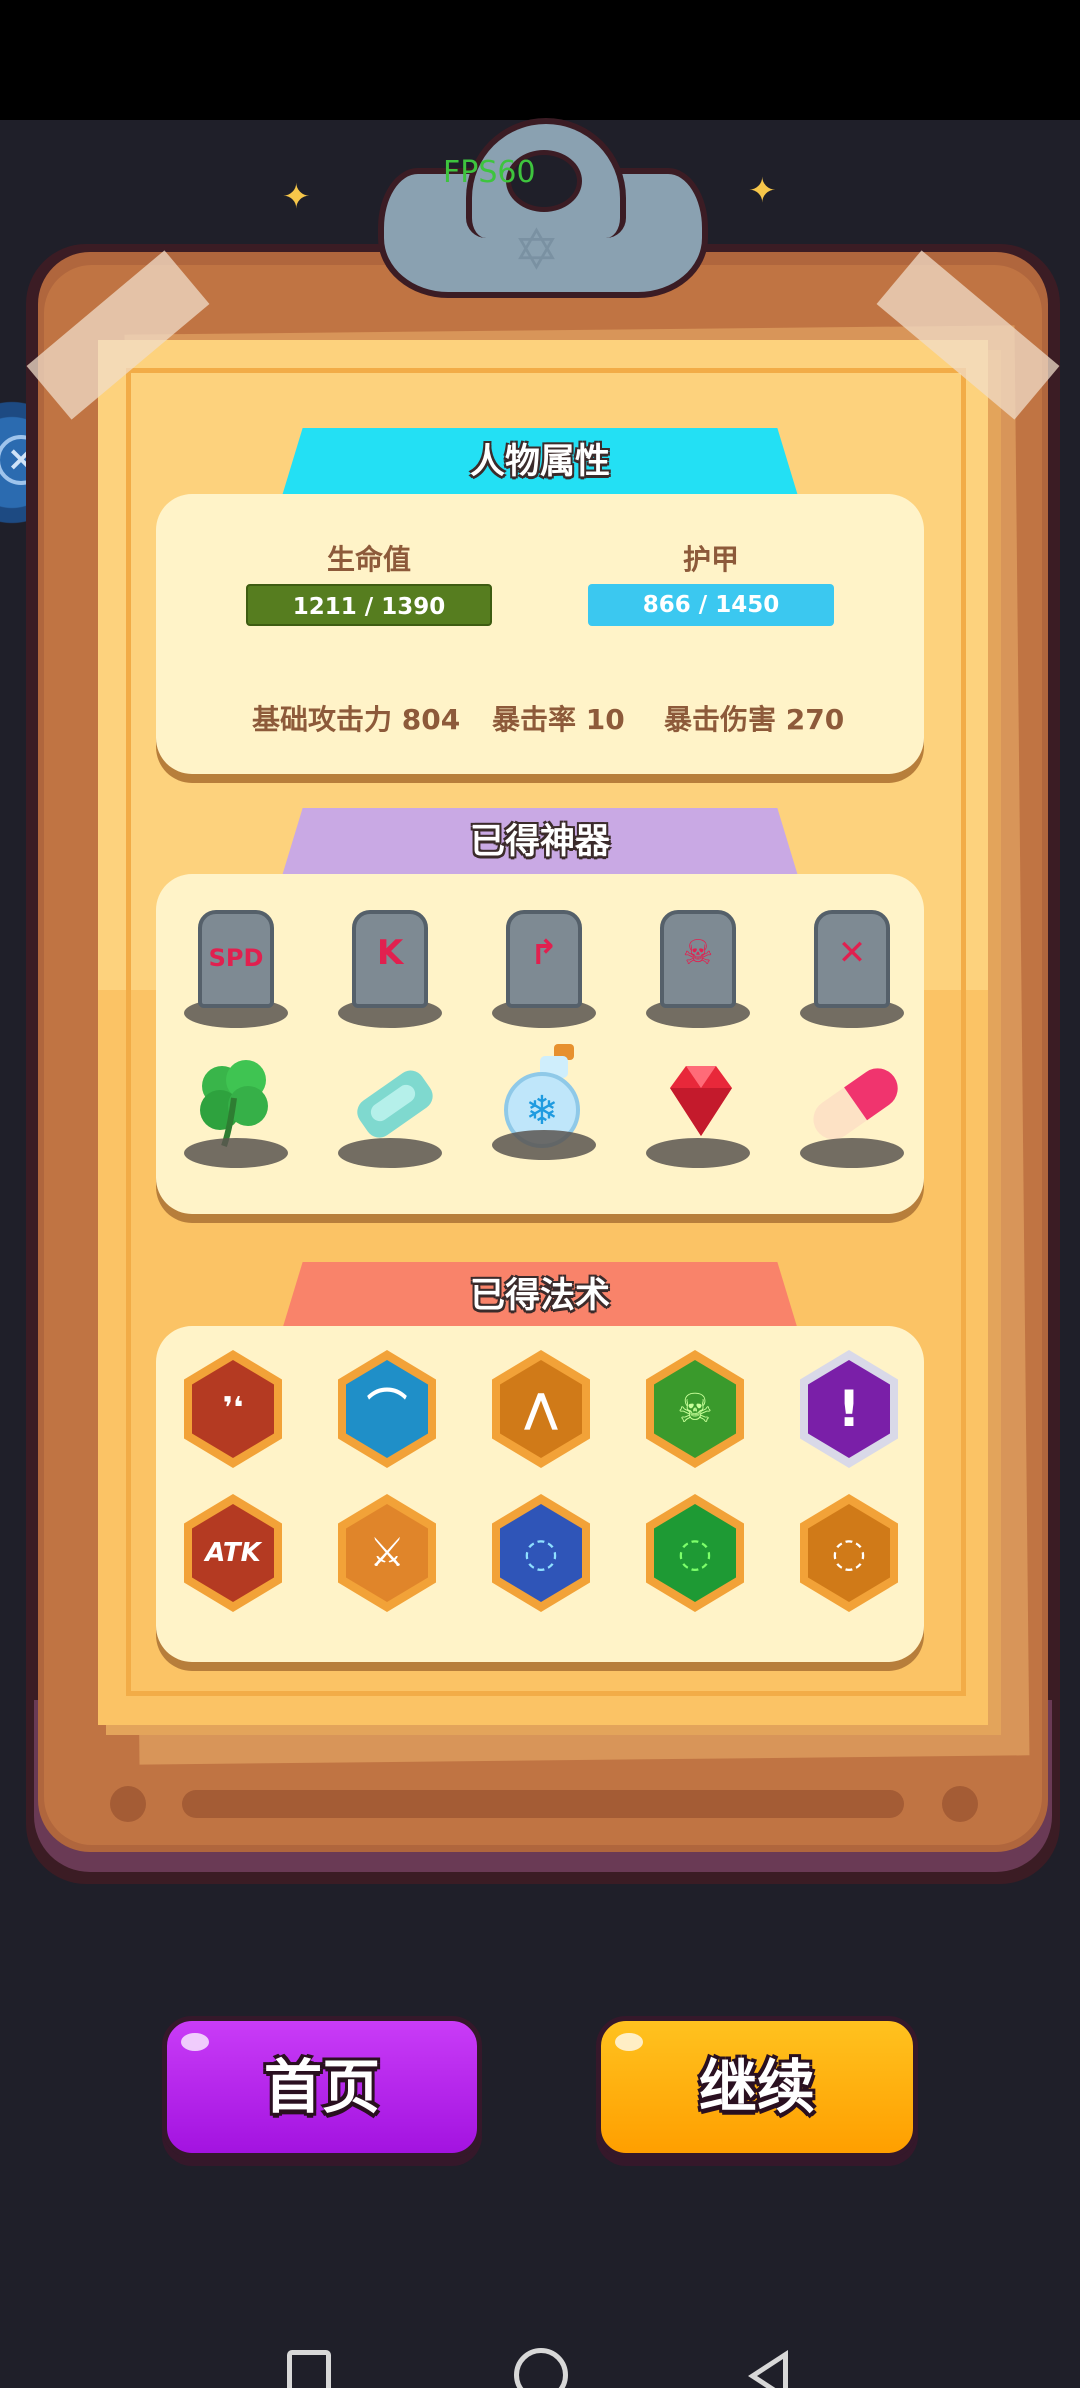  I want to click on tombstone-cross-arrows-icon: ✕, so click(855, 968).